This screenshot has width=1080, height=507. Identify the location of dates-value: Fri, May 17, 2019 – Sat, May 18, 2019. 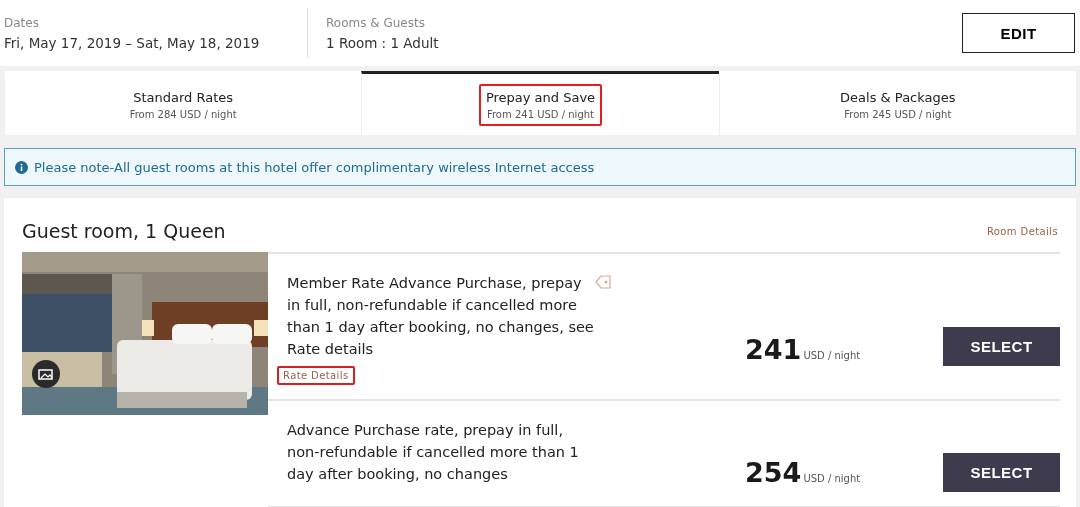
(132, 42).